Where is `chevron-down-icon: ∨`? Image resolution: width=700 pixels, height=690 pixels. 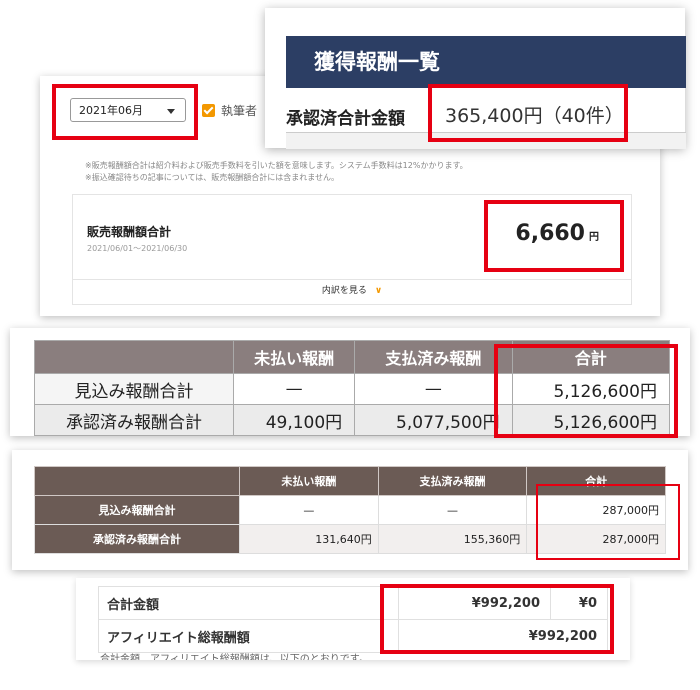
chevron-down-icon: ∨ is located at coordinates (378, 291).